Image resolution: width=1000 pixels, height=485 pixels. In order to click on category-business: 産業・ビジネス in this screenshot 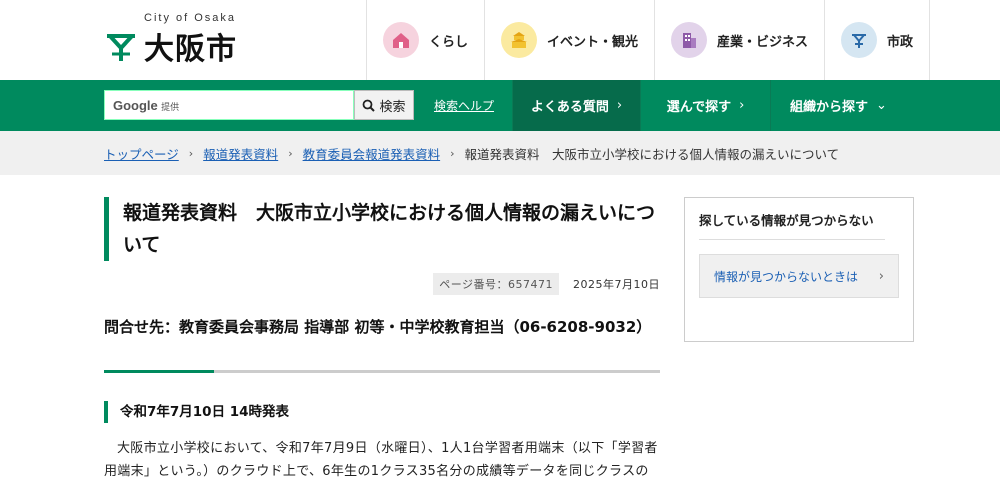, I will do `click(739, 40)`.